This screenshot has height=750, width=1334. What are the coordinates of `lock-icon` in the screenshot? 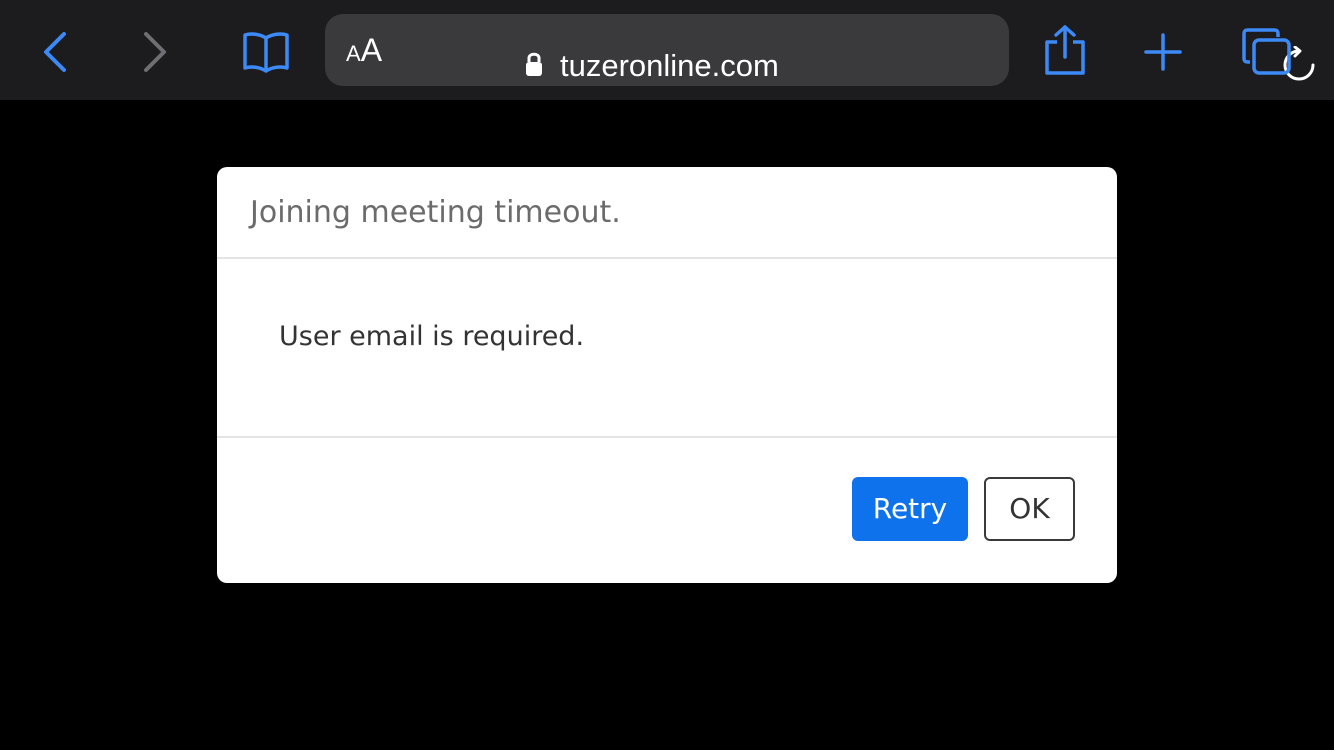 It's located at (534, 64).